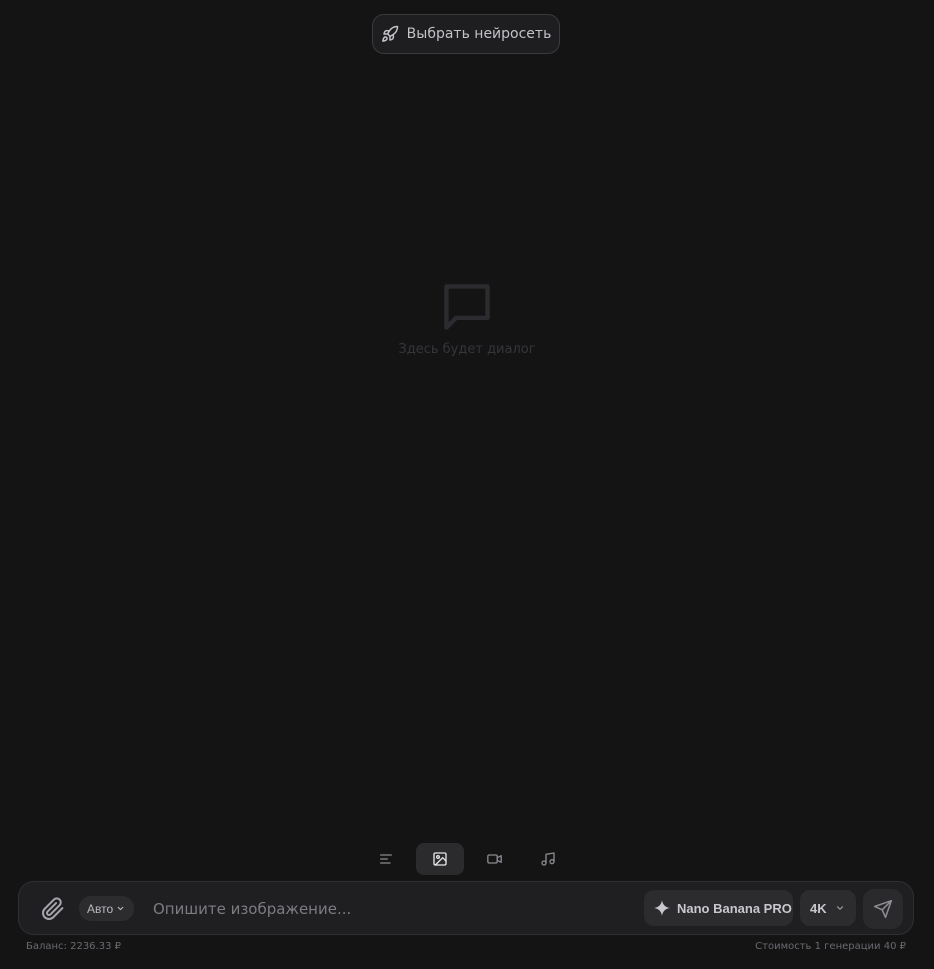 The width and height of the screenshot is (934, 969). I want to click on mode-image-button, so click(440, 859).